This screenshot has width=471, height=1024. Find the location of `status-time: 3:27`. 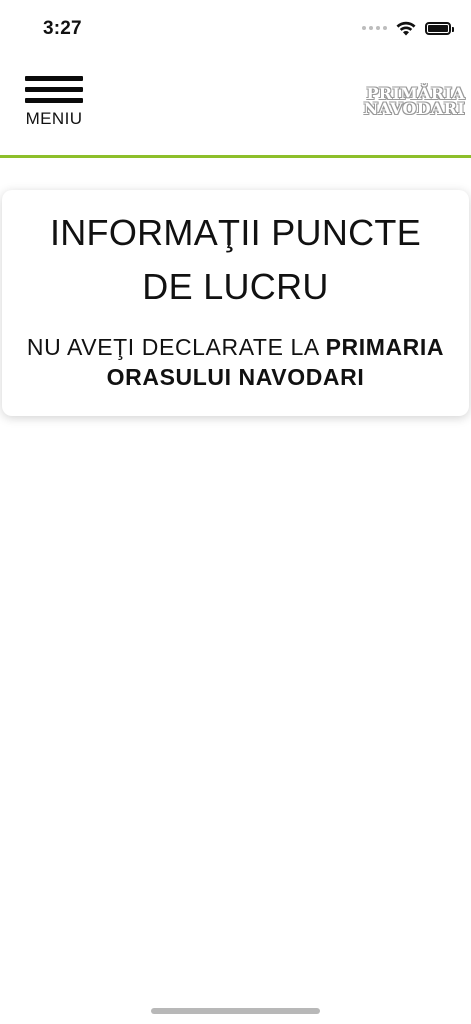

status-time: 3:27 is located at coordinates (62, 28).